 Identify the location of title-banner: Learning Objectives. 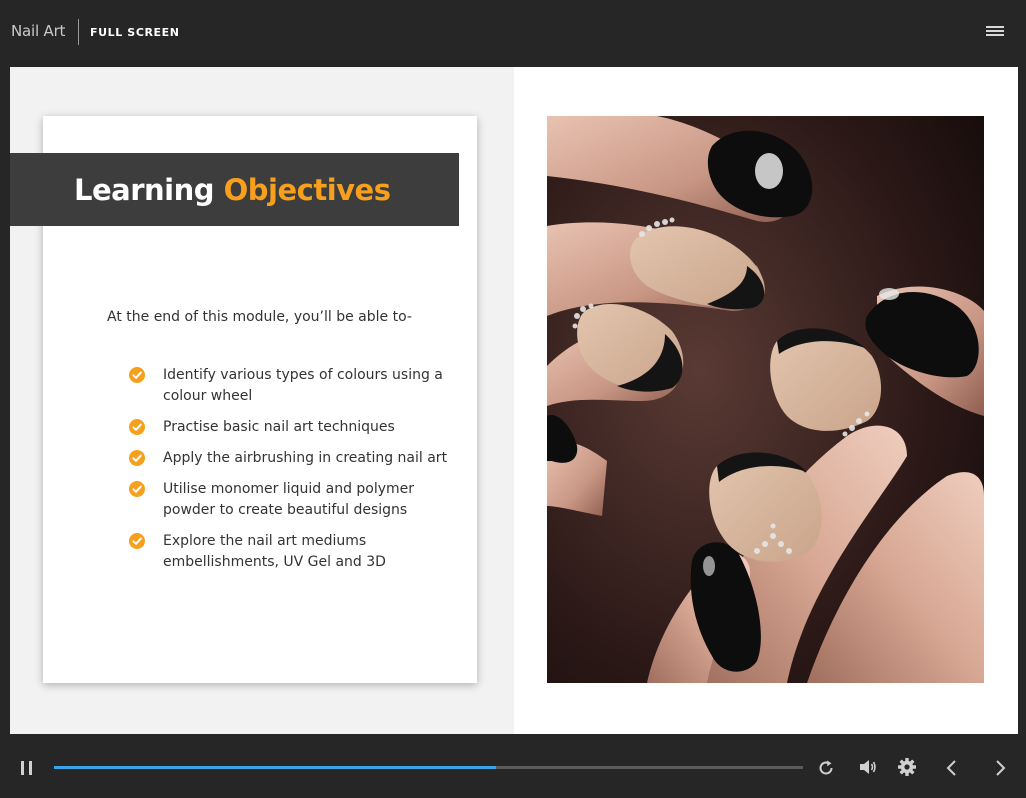
(234, 189).